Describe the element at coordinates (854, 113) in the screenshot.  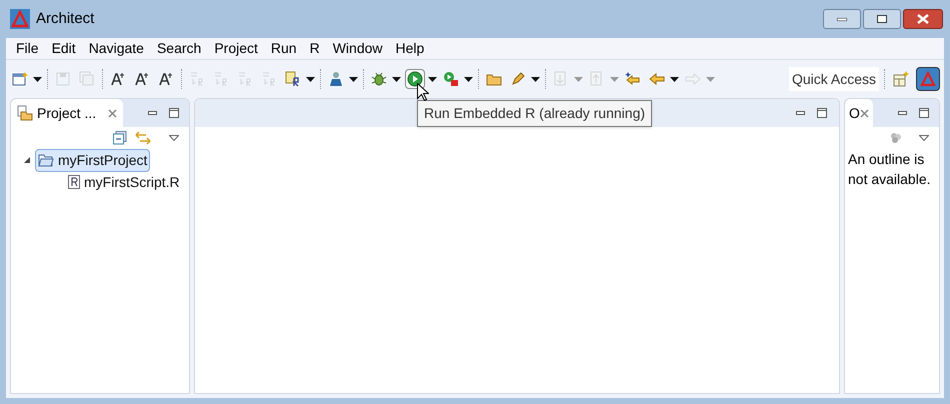
I see `tab-label: O` at that location.